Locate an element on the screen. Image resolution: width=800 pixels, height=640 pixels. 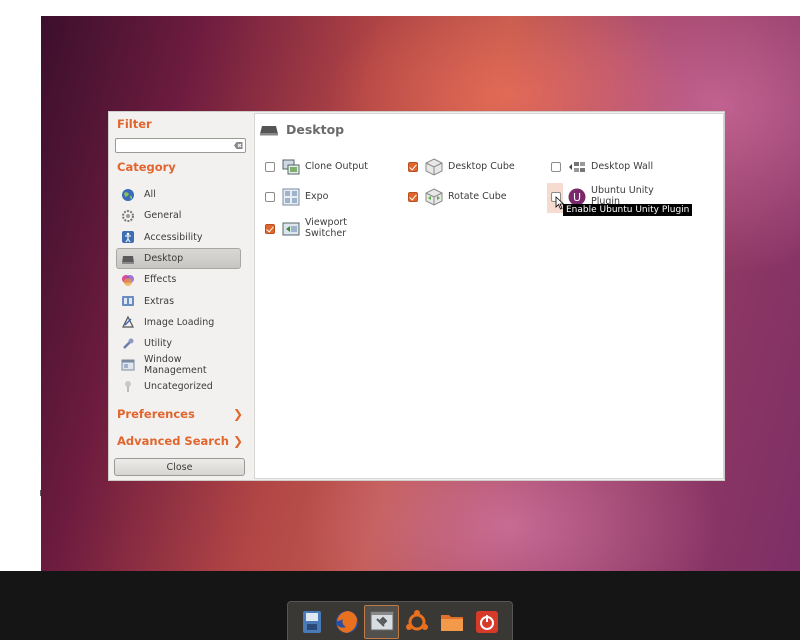
dock-item-compizconfig is located at coordinates (381, 622).